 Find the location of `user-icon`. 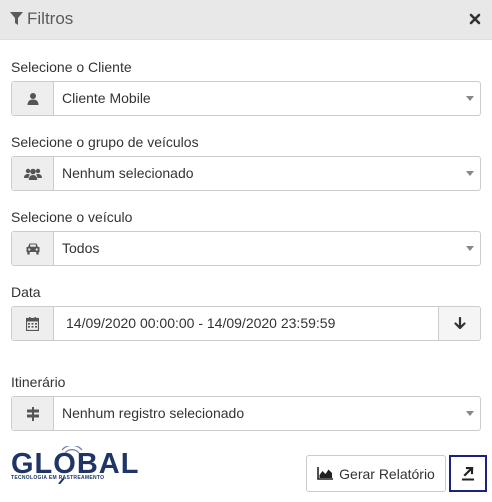

user-icon is located at coordinates (33, 98).